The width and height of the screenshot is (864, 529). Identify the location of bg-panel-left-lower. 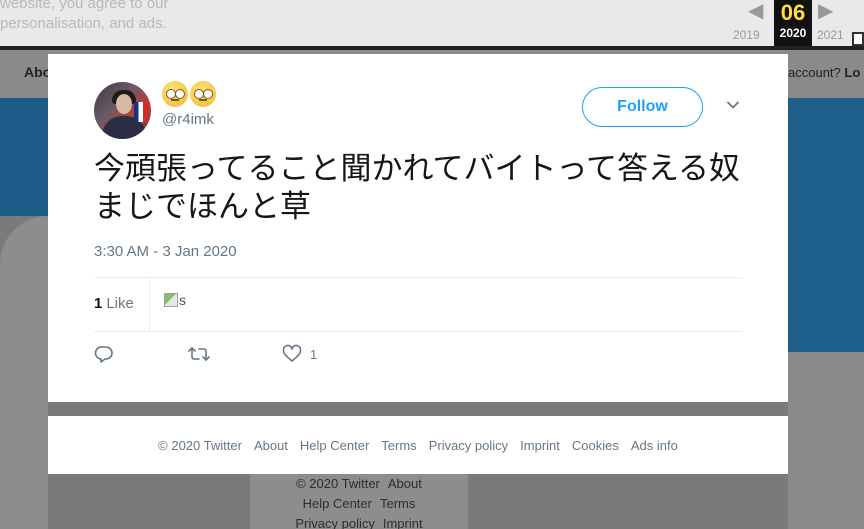
(24, 372).